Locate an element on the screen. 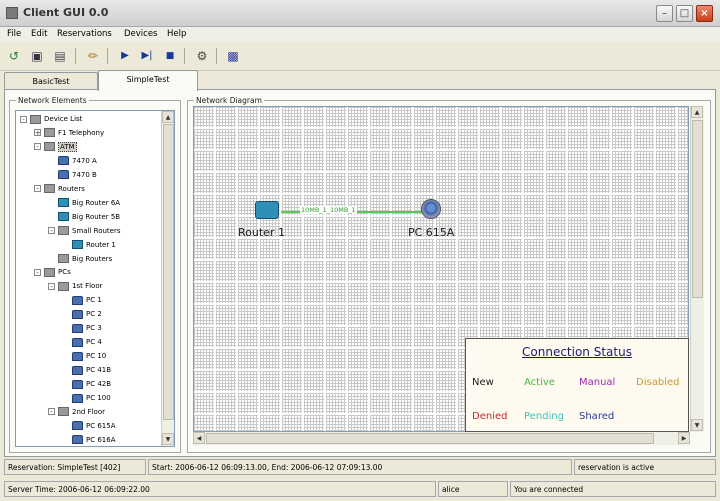 This screenshot has height=501, width=720. tree-node-label: 1st Floor is located at coordinates (87, 286).